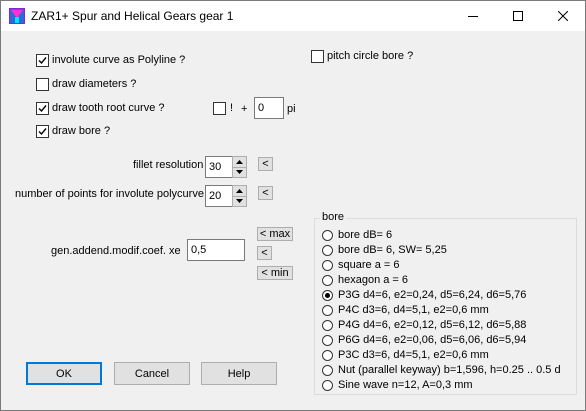 The width and height of the screenshot is (586, 411). What do you see at coordinates (219, 167) in the screenshot?
I see `fillet-resolution-input: 30` at bounding box center [219, 167].